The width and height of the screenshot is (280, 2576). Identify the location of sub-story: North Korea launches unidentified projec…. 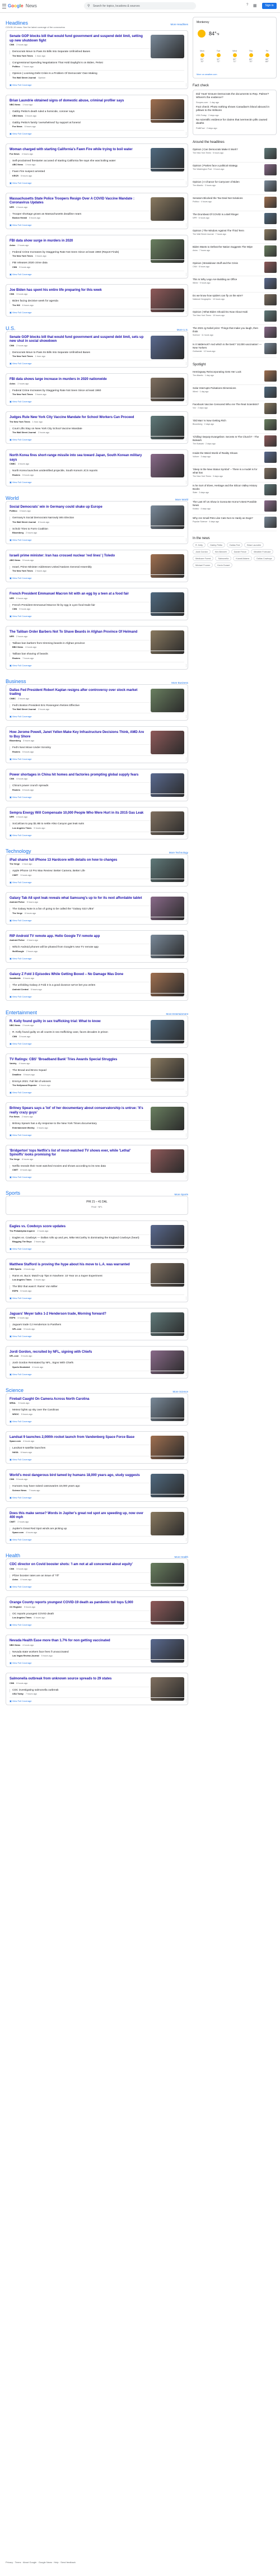
(97, 473).